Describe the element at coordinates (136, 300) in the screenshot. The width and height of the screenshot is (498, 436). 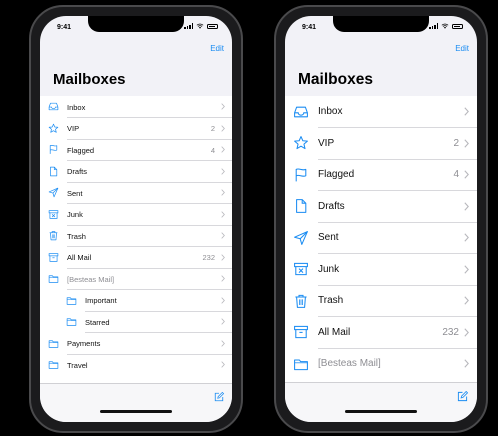
I see `mailbox-row: Important` at that location.